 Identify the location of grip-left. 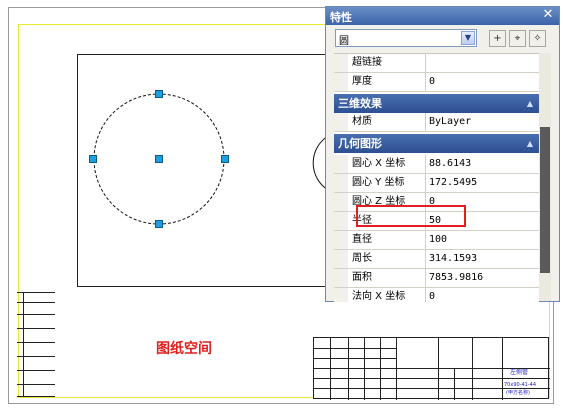
(93, 159).